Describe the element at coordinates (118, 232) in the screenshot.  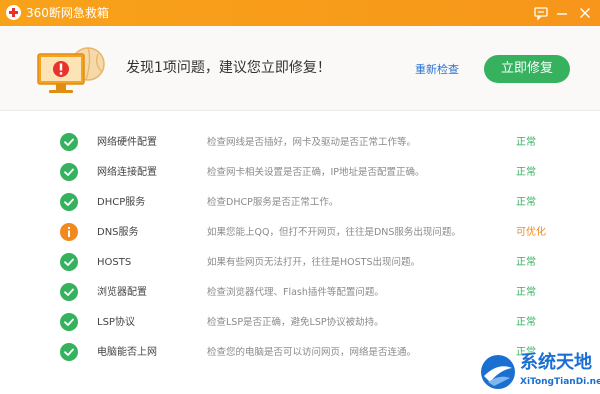
I see `check-name: DNS服务` at that location.